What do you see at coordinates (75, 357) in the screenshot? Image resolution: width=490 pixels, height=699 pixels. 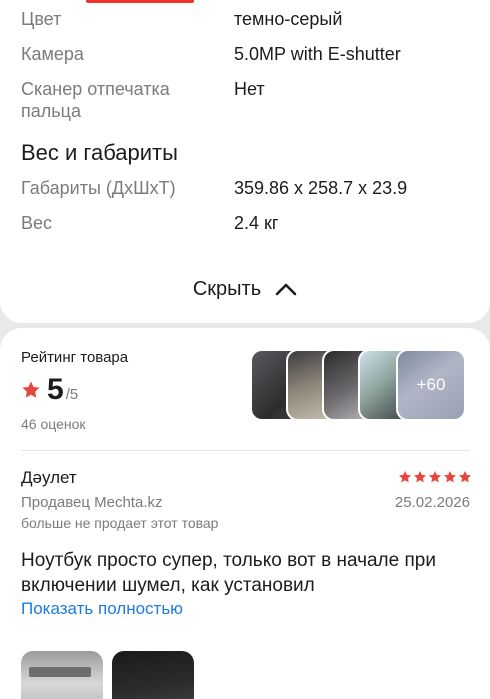 I see `rating-title: Рейтинг товара` at bounding box center [75, 357].